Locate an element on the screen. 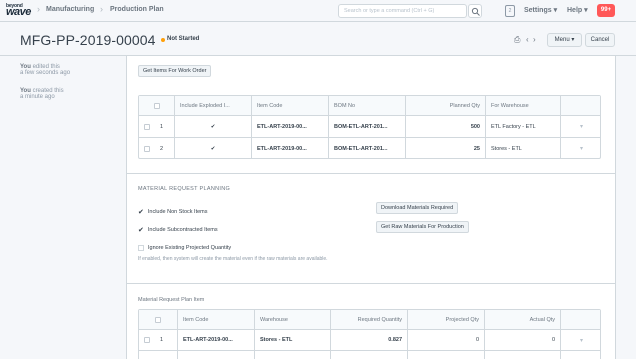 The width and height of the screenshot is (636, 359). search-input: Search or type a command (Ctrl + G) is located at coordinates (402, 11).